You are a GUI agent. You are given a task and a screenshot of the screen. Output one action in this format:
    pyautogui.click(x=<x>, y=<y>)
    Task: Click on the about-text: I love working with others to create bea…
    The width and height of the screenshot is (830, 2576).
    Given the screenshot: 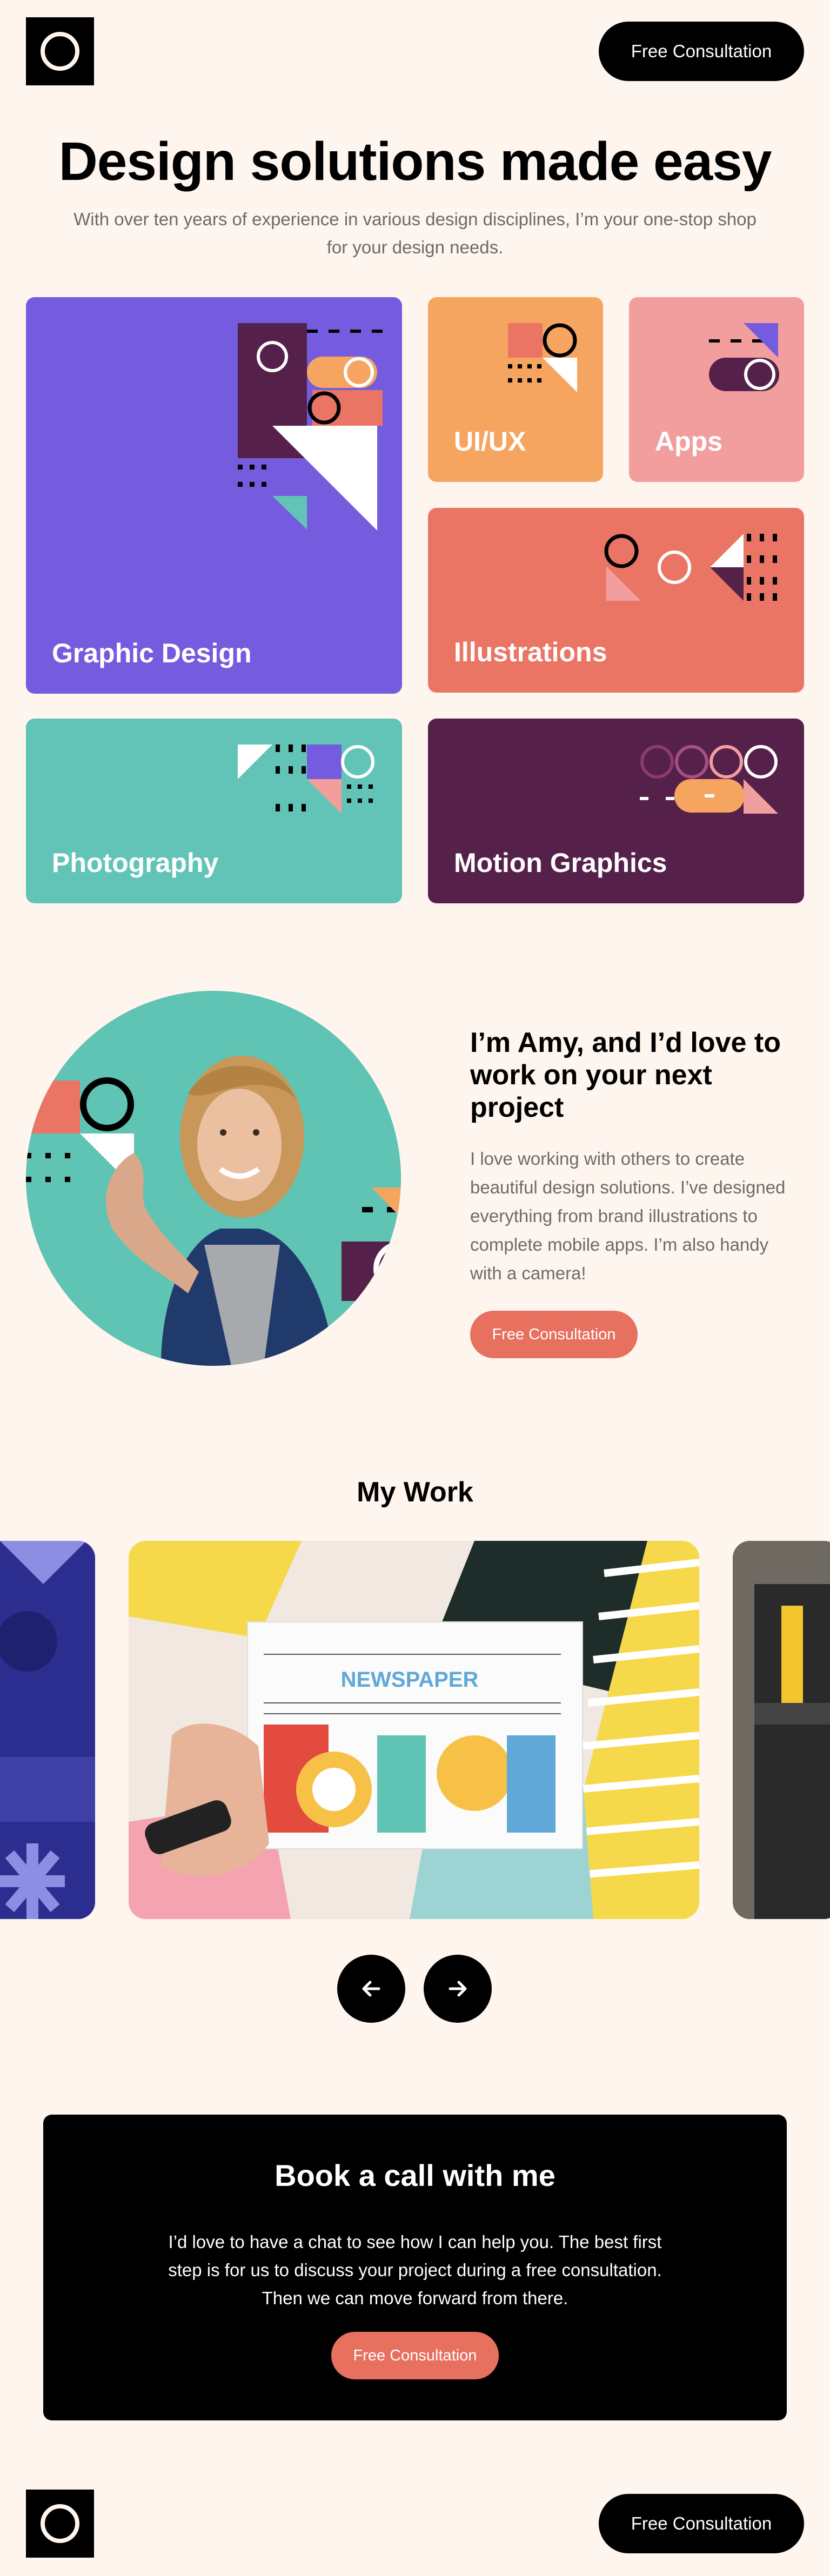 What is the action you would take?
    pyautogui.click(x=628, y=1216)
    